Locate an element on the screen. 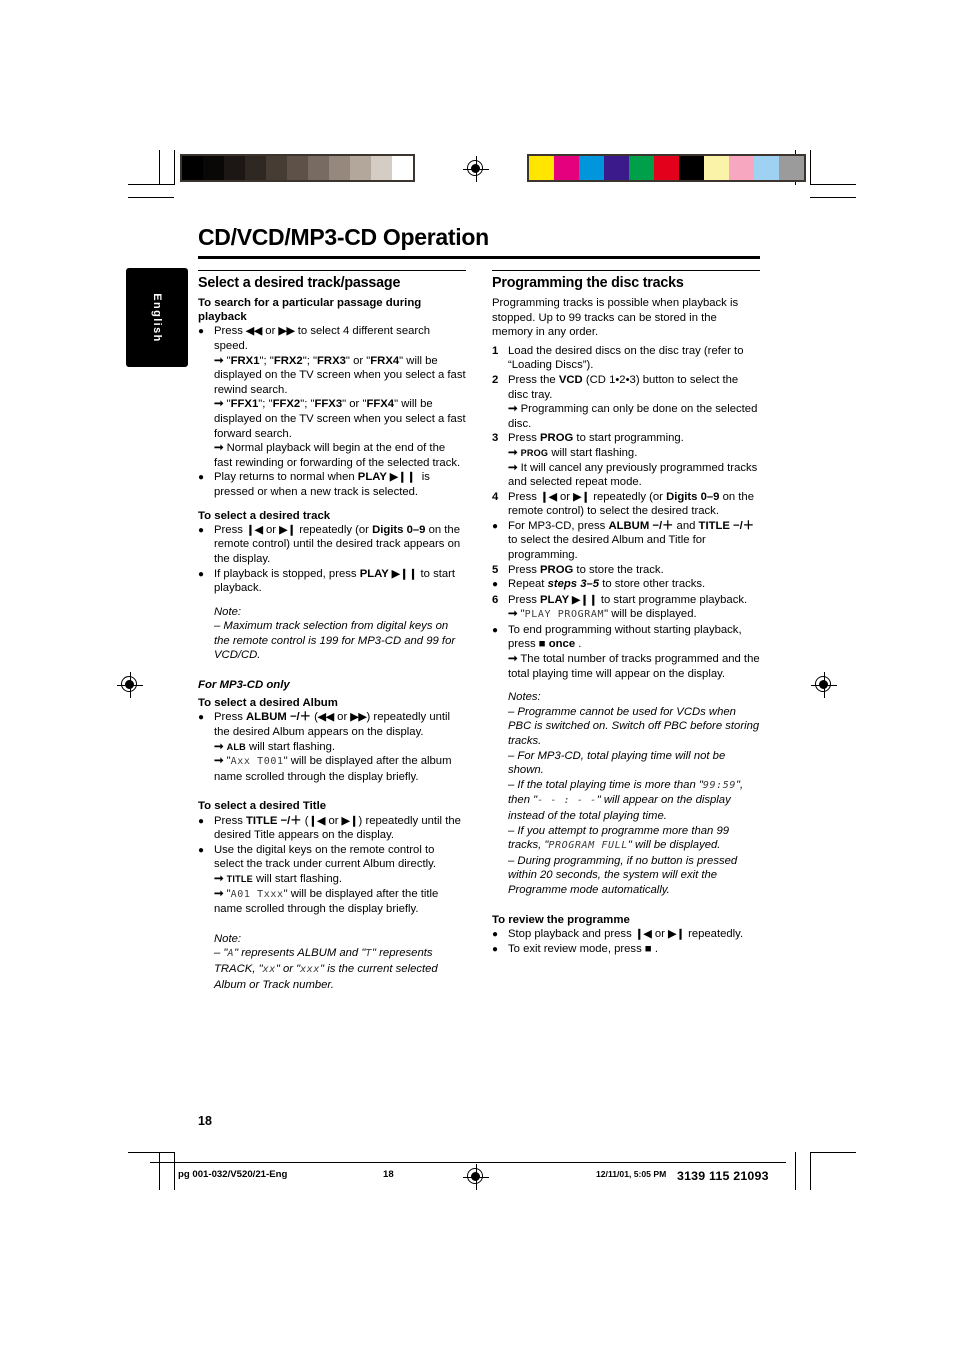 The width and height of the screenshot is (954, 1351). arrow-note: ➞ "PLAY PROGRAM" will be displayed. is located at coordinates (602, 614).